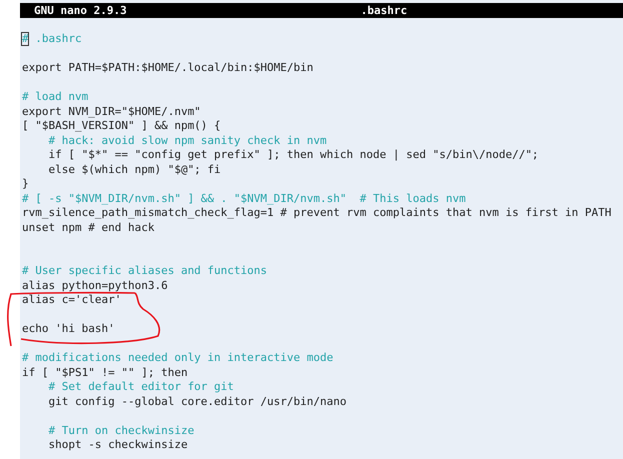 The width and height of the screenshot is (623, 459). I want to click on code-line: }, so click(26, 184).